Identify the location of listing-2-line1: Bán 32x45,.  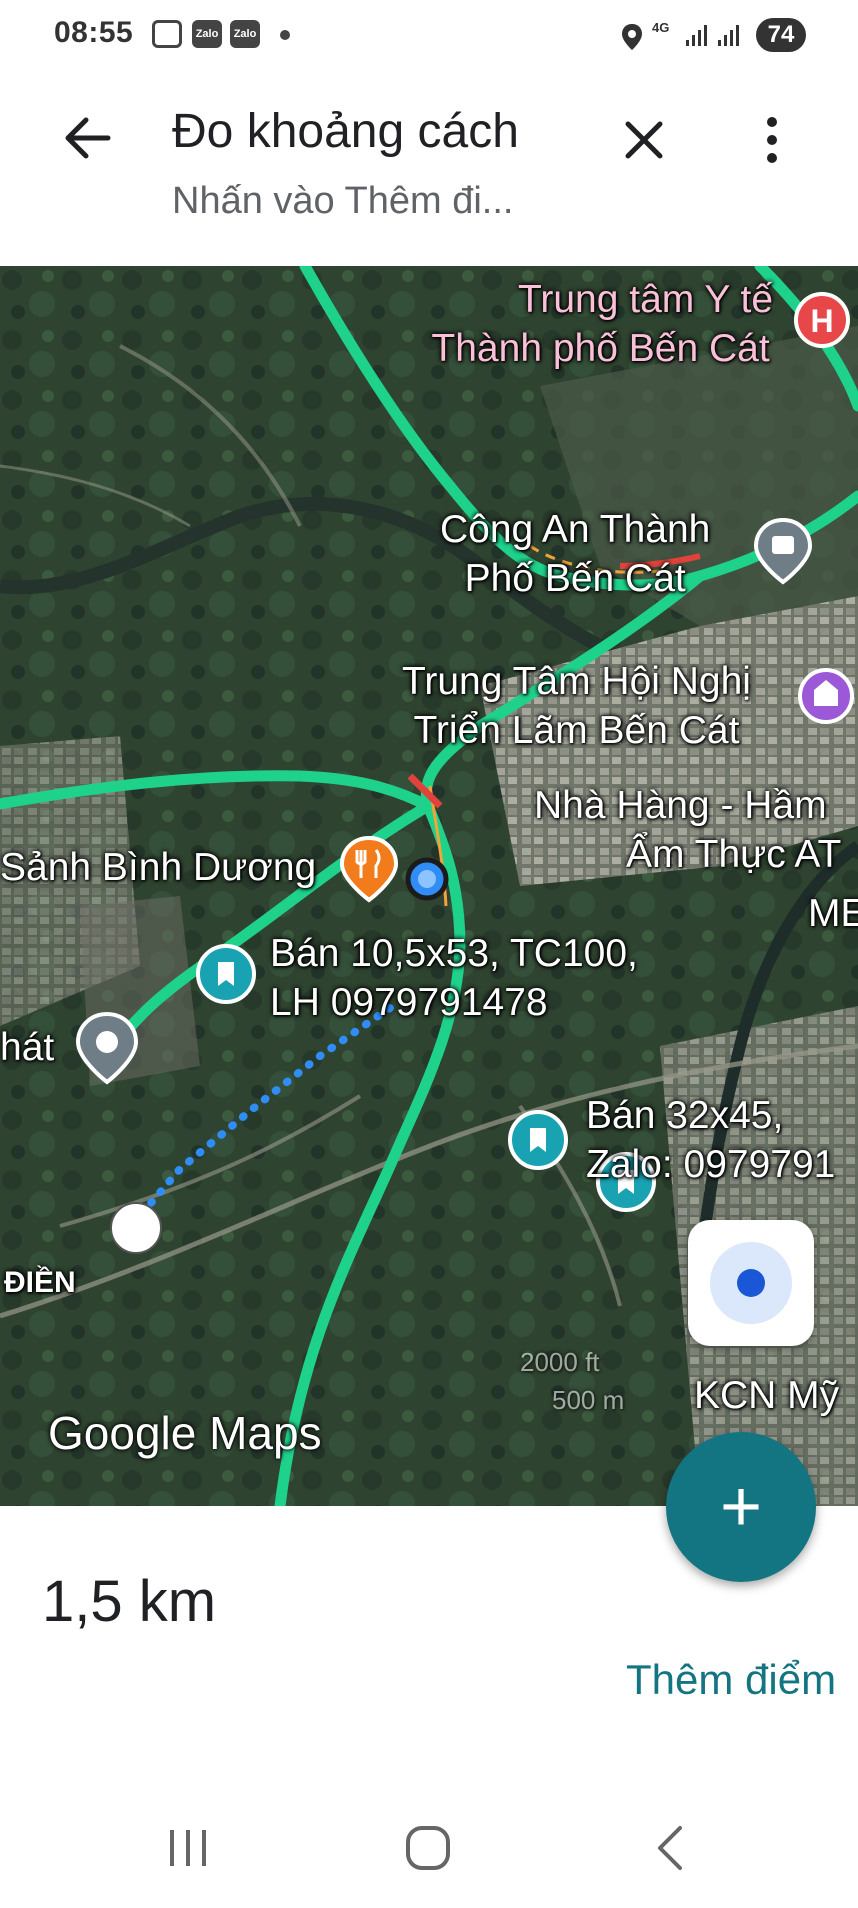
(685, 1115).